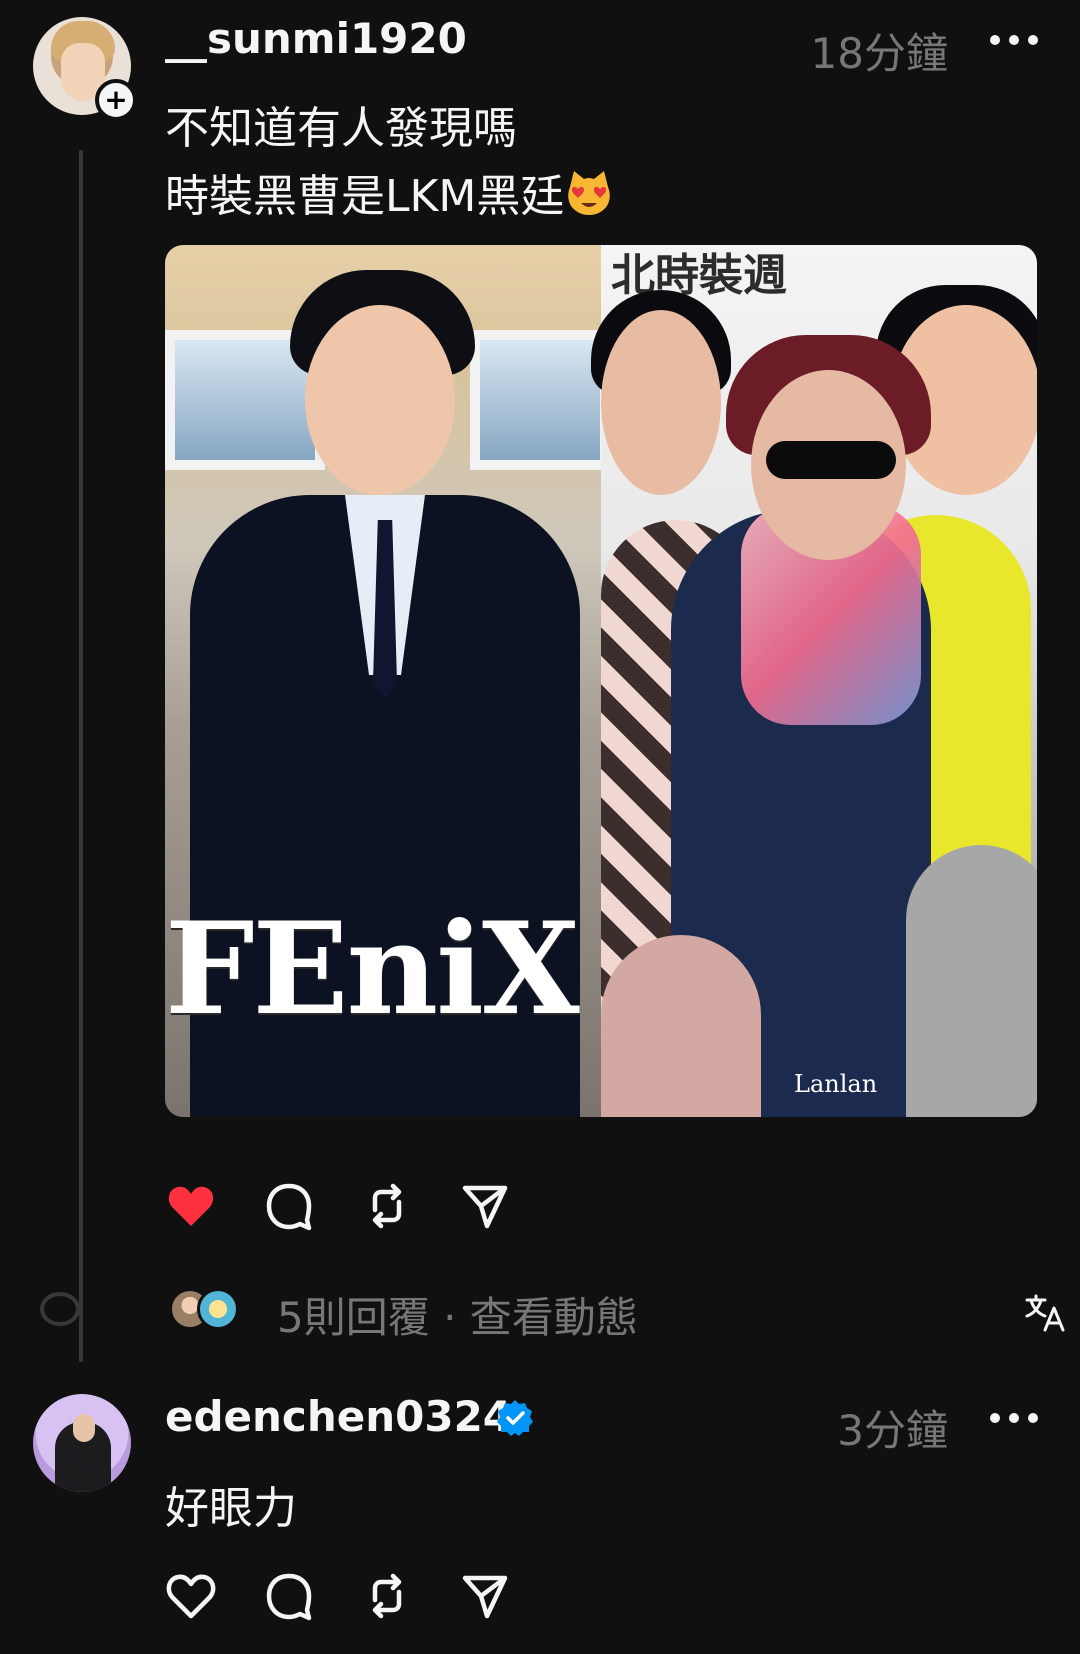 This screenshot has width=1080, height=1654. I want to click on reply-author-avatar, so click(82, 1443).